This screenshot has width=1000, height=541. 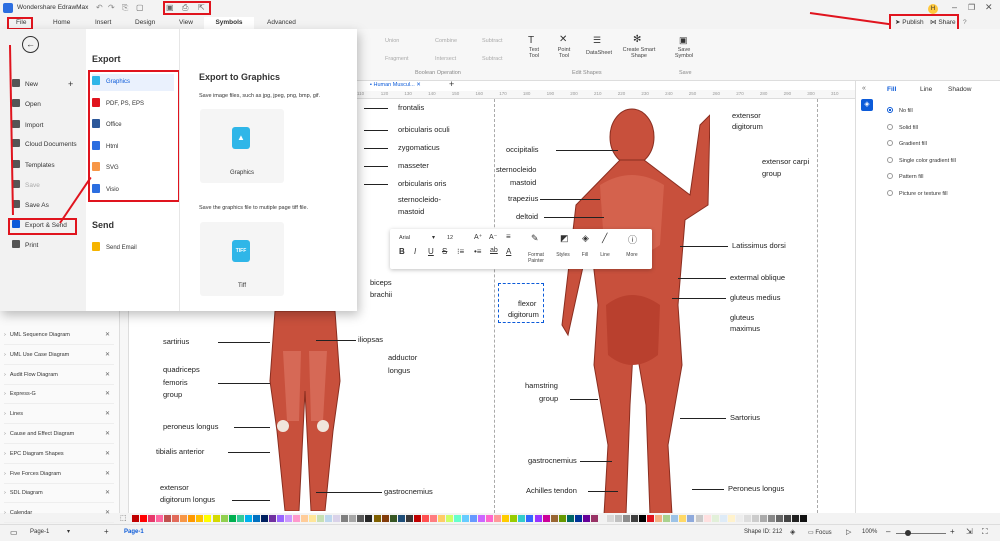 I want to click on library-item: › SDL Diagram ✕, so click(x=59, y=494).